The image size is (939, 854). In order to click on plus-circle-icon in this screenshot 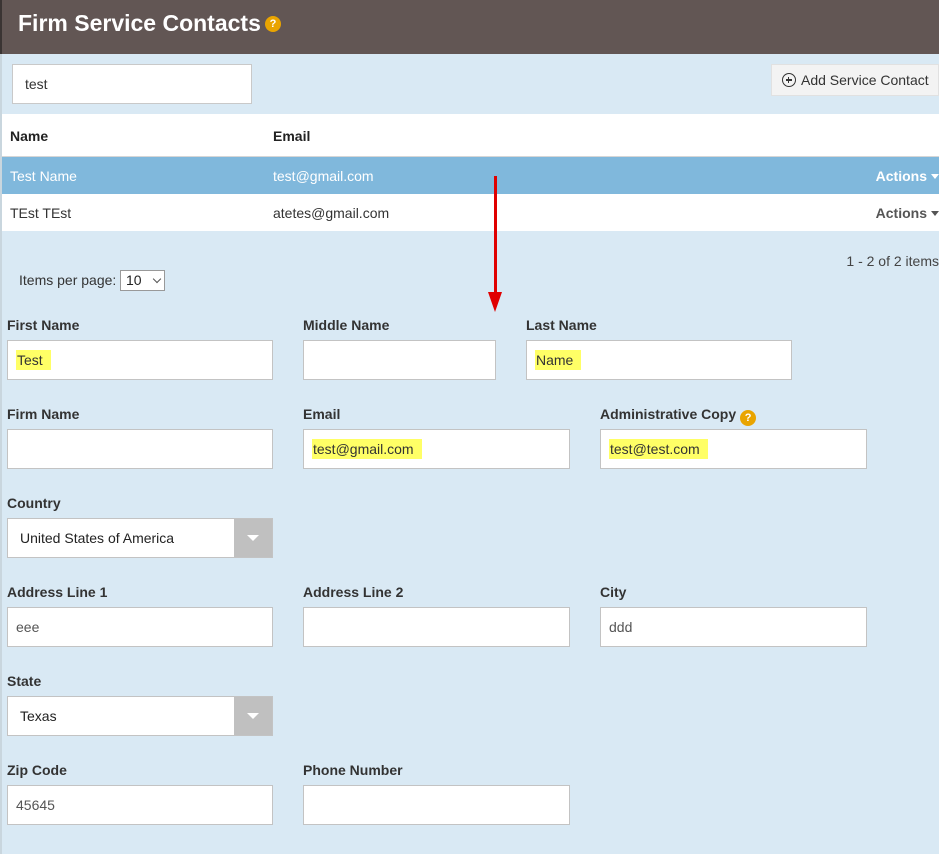, I will do `click(789, 80)`.